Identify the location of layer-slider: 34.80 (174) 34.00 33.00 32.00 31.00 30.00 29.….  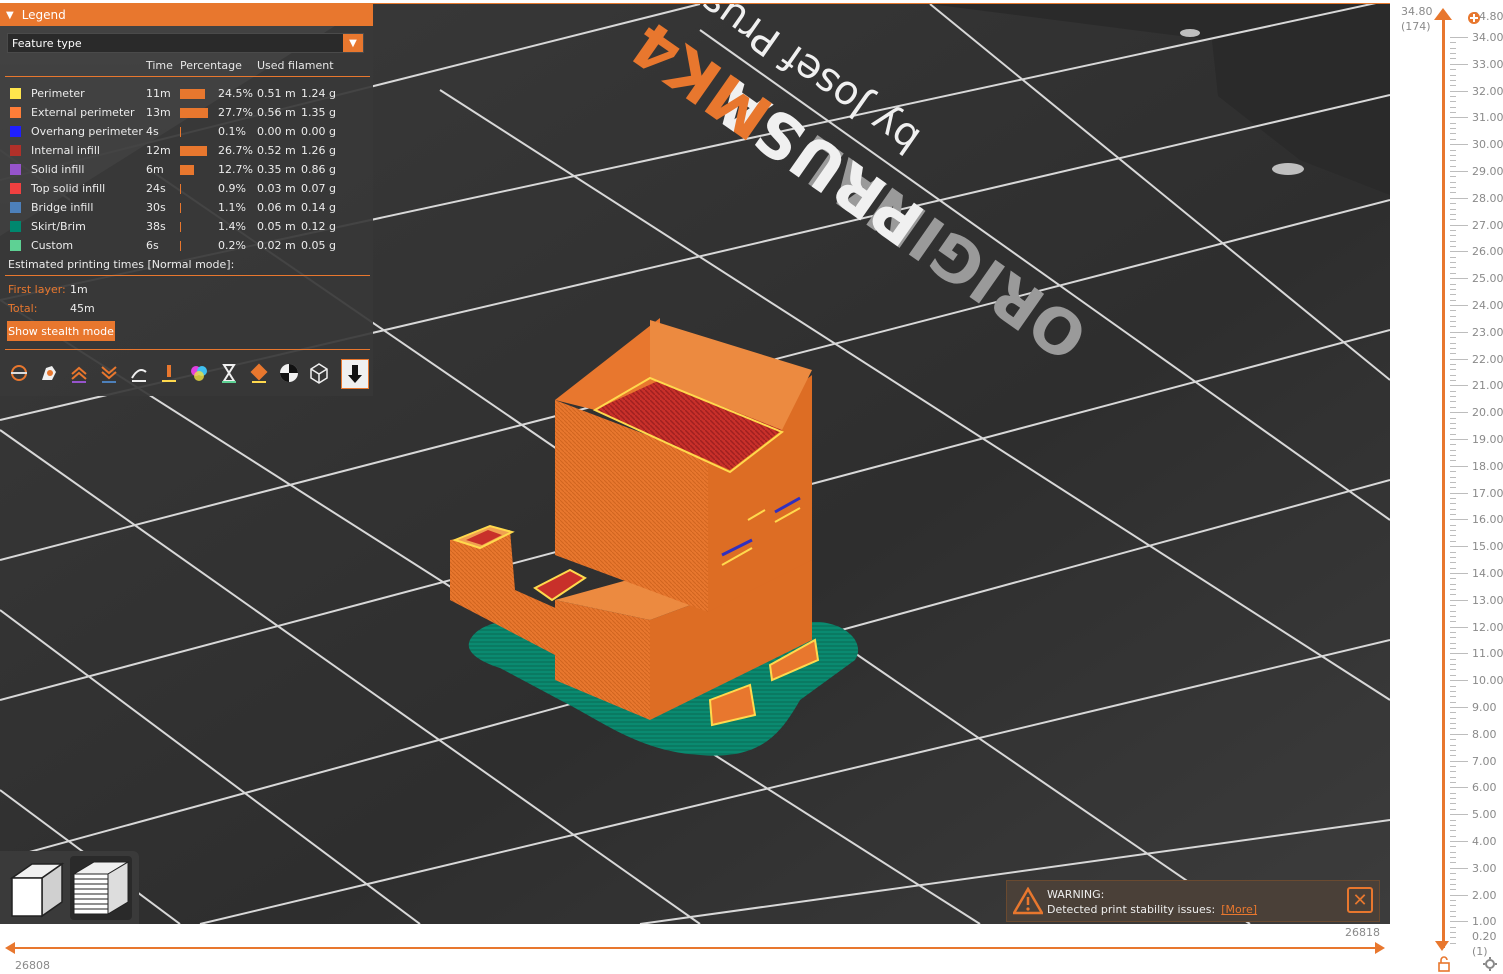
(1446, 487).